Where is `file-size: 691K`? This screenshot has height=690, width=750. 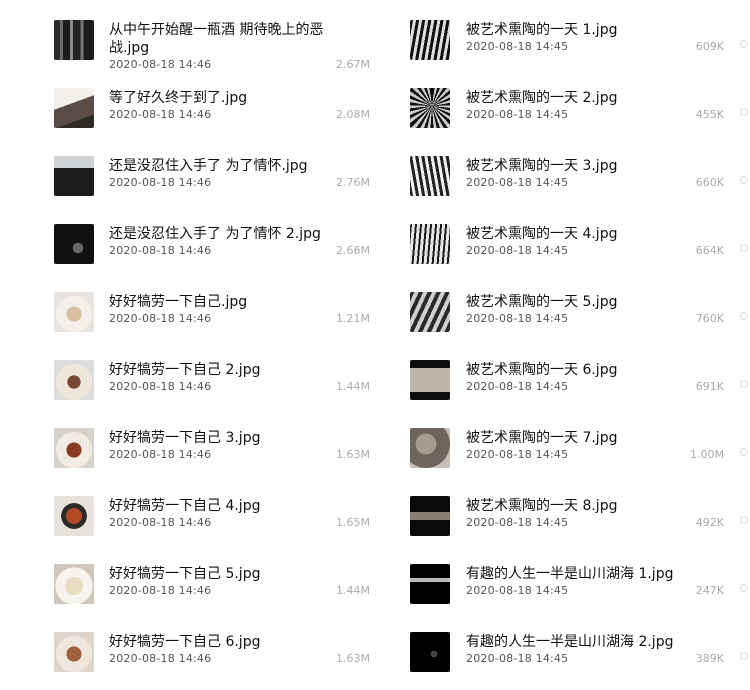 file-size: 691K is located at coordinates (709, 386).